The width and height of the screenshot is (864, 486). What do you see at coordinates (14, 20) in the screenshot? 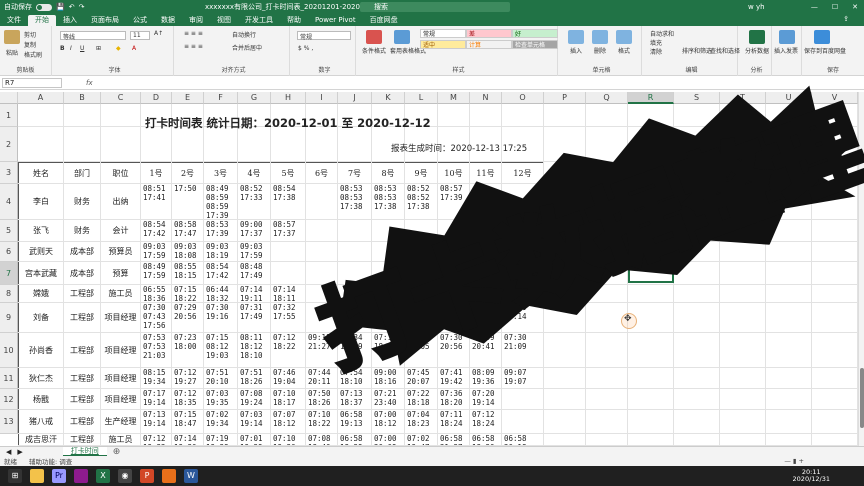
I see `tab-file: 文件` at bounding box center [14, 20].